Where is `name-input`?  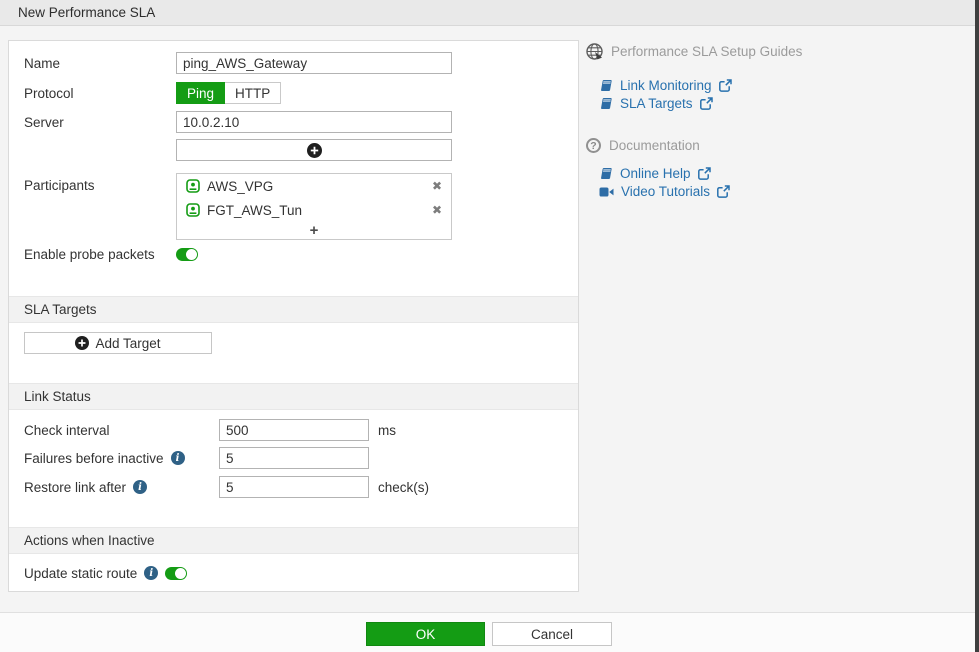
name-input is located at coordinates (314, 63).